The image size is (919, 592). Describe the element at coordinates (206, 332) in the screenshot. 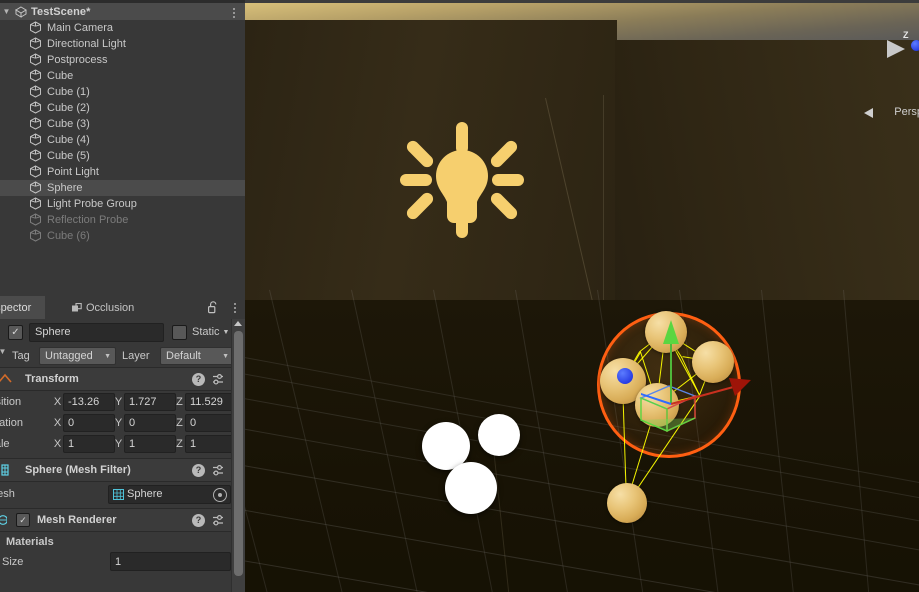

I see `static-label: Static` at that location.